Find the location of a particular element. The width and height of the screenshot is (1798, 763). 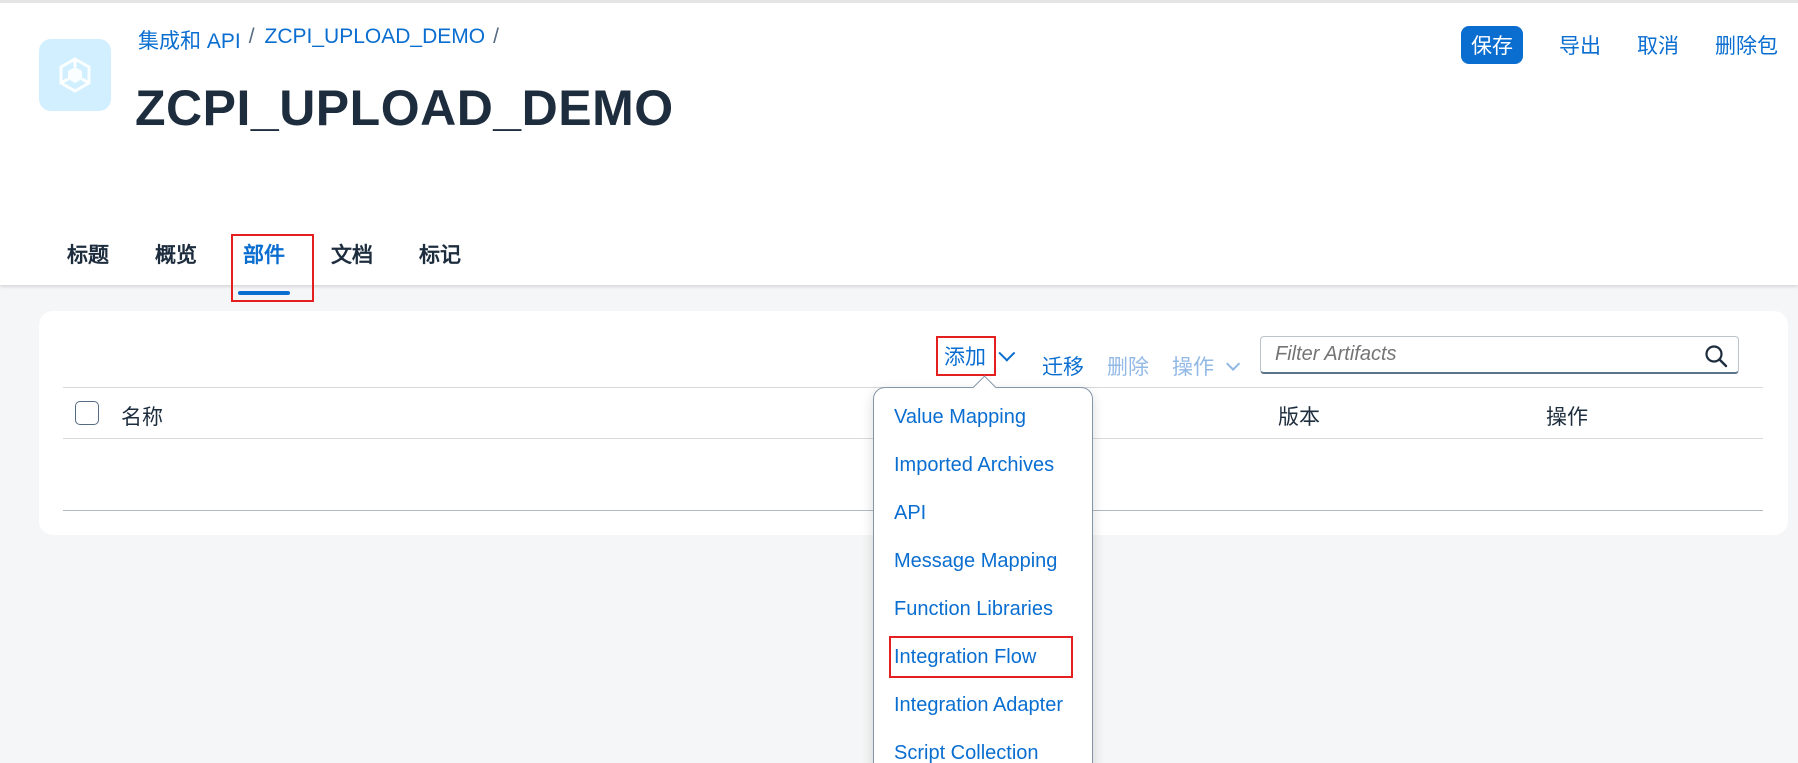

filter-artifacts-input is located at coordinates (1485, 354).